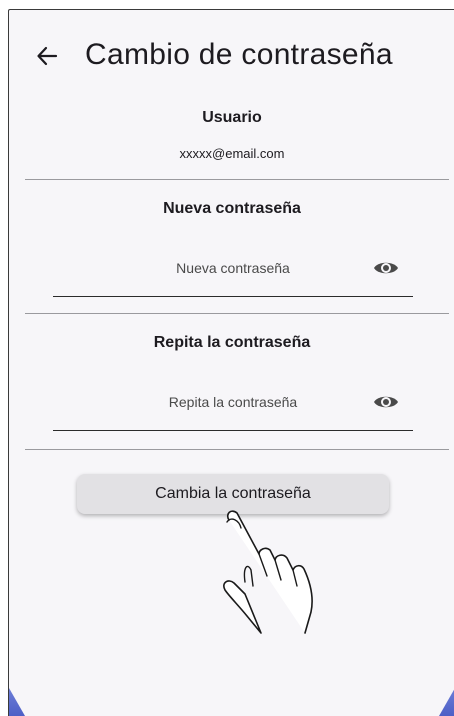  Describe the element at coordinates (233, 268) in the screenshot. I see `new-password-placeholder: Nueva contraseña` at that location.